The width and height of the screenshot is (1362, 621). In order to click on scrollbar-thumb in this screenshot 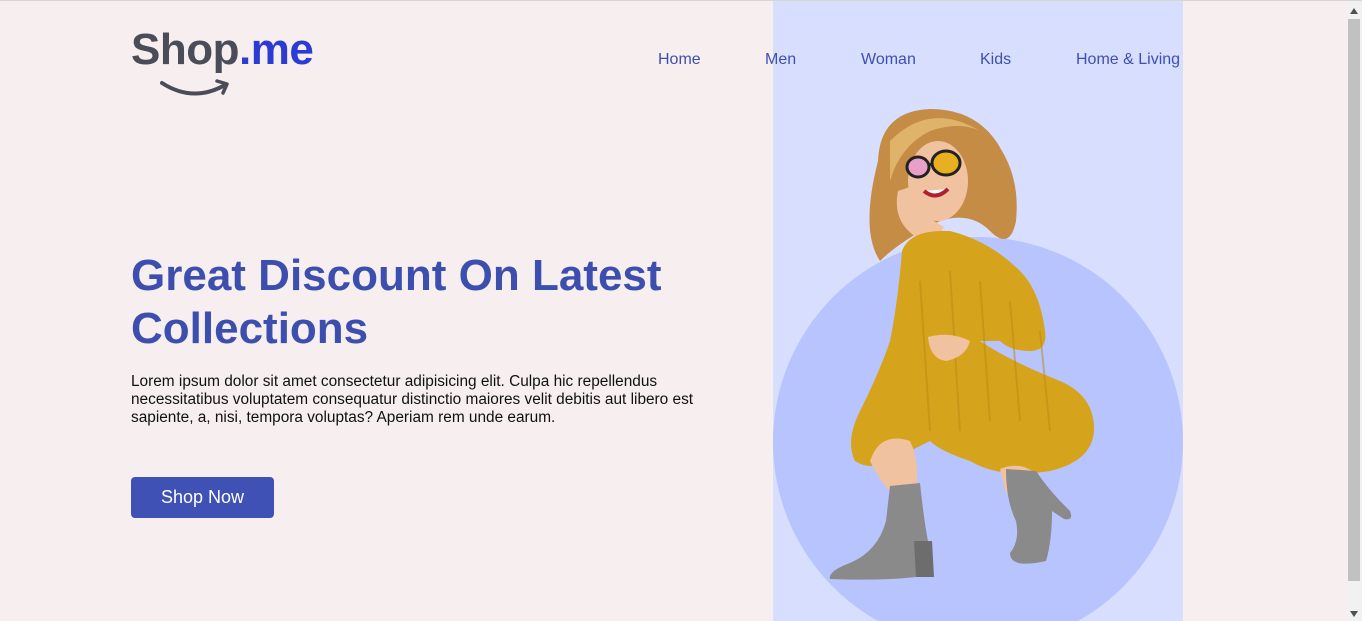, I will do `click(1354, 300)`.